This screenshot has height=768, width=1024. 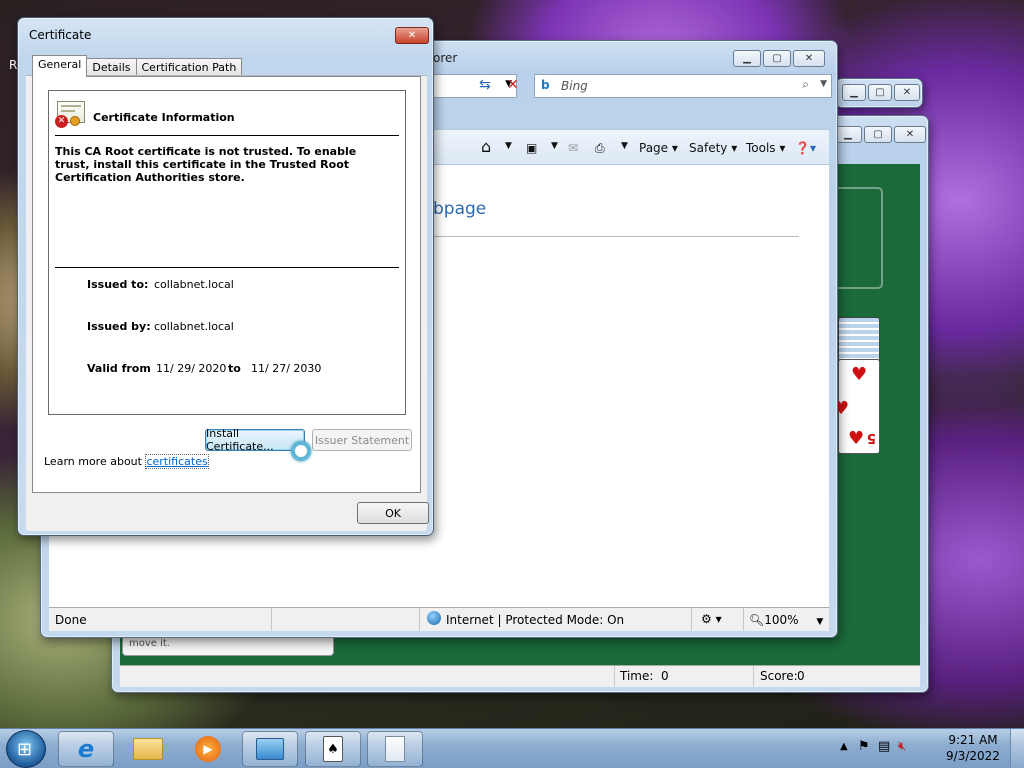 I want to click on taskbar-control-panel, so click(x=270, y=749).